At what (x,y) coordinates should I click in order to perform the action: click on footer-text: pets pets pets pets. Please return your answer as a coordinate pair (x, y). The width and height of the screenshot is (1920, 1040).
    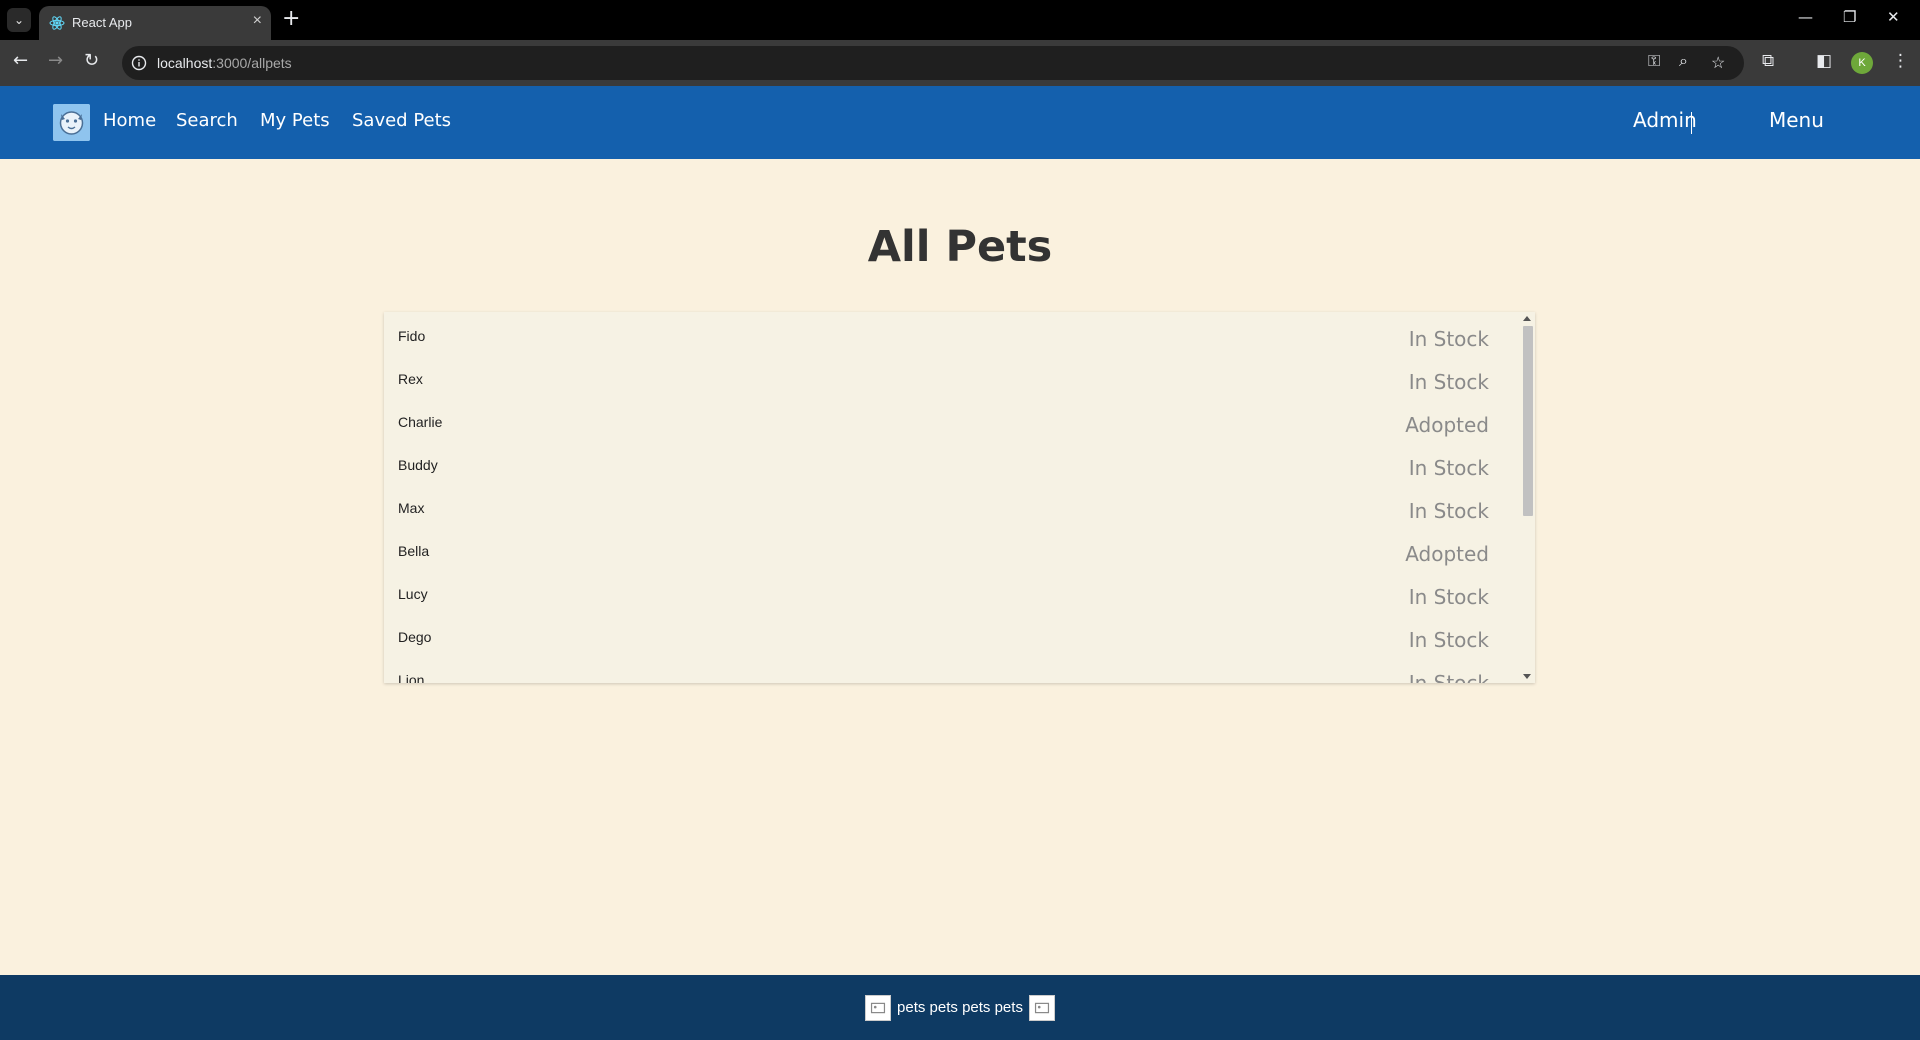
    Looking at the image, I should click on (960, 1007).